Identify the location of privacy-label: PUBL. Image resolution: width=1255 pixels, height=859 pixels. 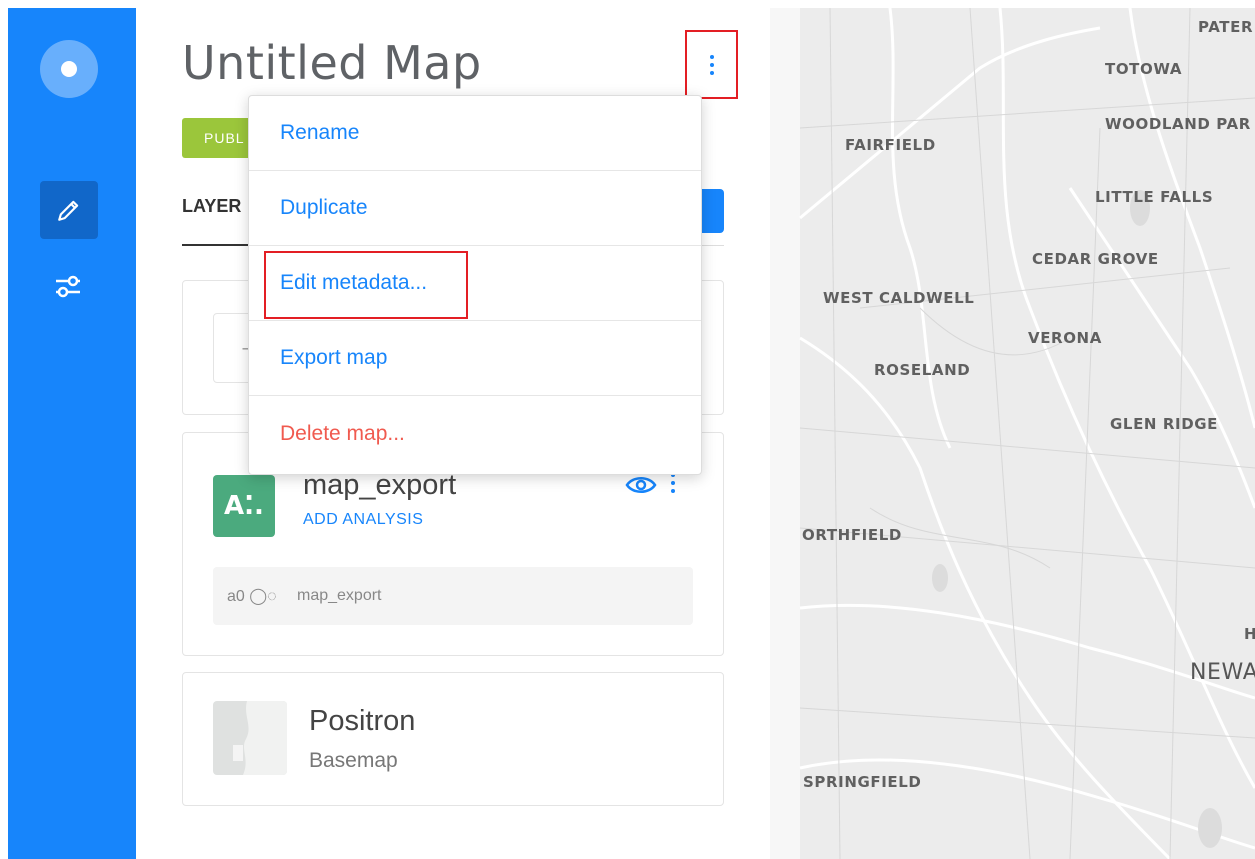
(224, 138).